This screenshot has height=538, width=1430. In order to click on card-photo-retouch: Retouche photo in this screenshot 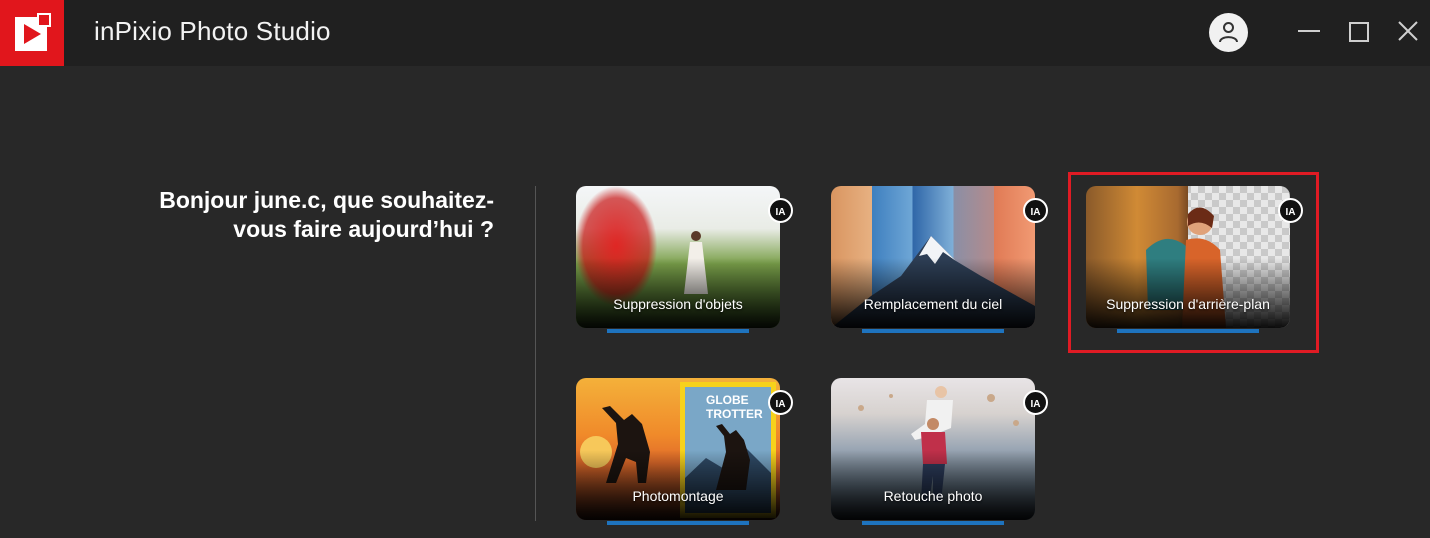, I will do `click(933, 449)`.